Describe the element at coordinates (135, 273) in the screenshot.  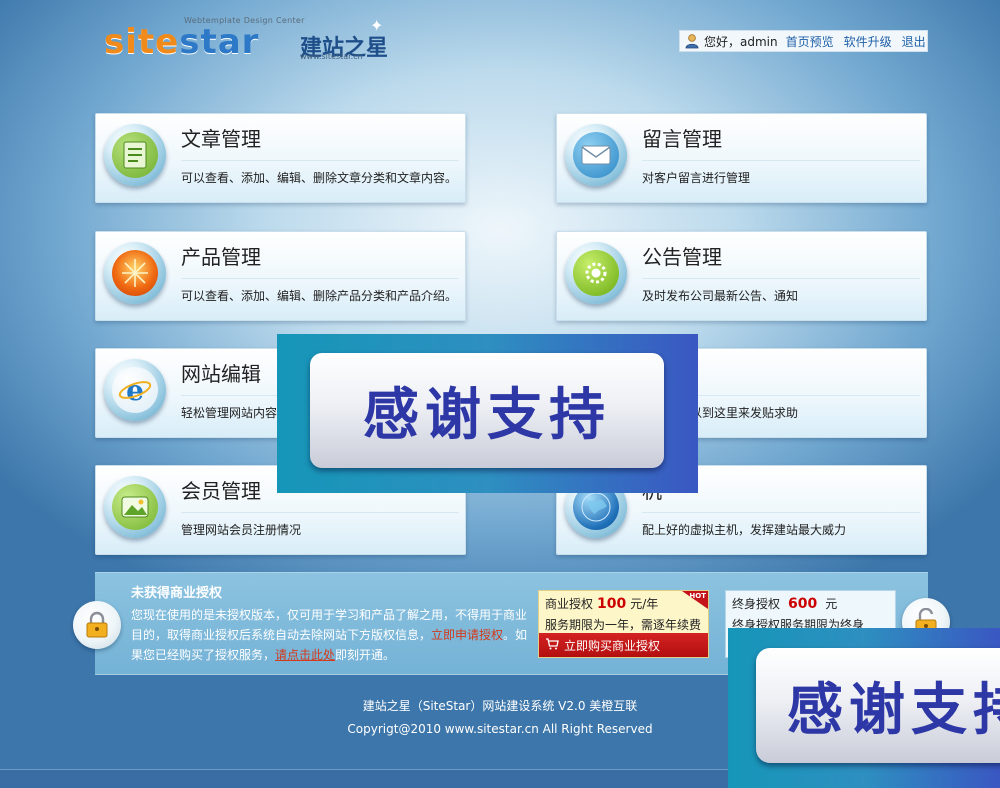
I see `product-icon` at that location.